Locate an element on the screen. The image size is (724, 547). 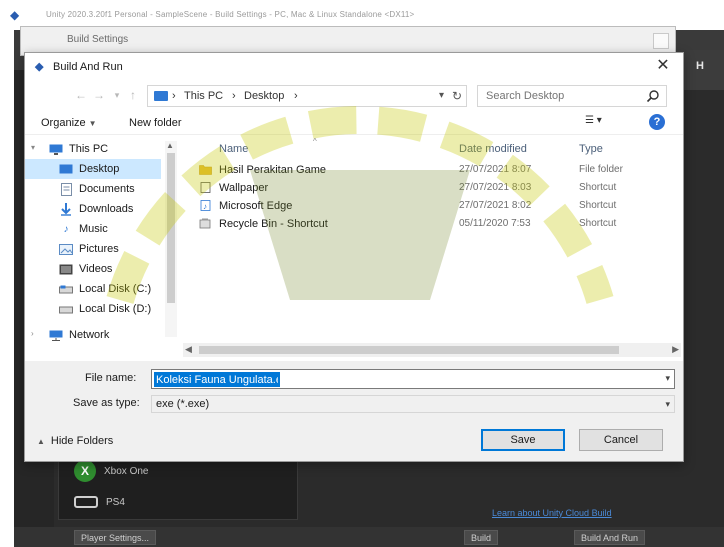
search-input is located at coordinates (561, 96).